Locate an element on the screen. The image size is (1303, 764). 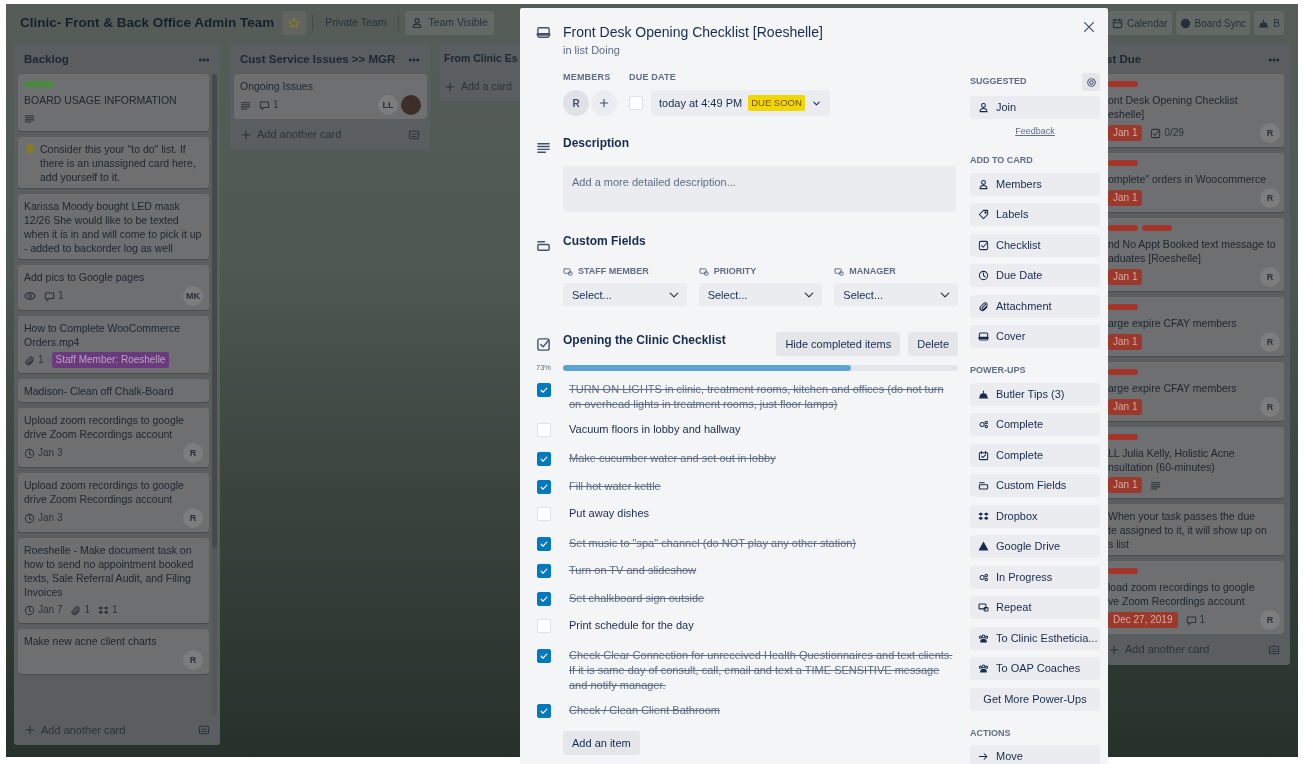
sidebar-button: Checklist is located at coordinates (1035, 245).